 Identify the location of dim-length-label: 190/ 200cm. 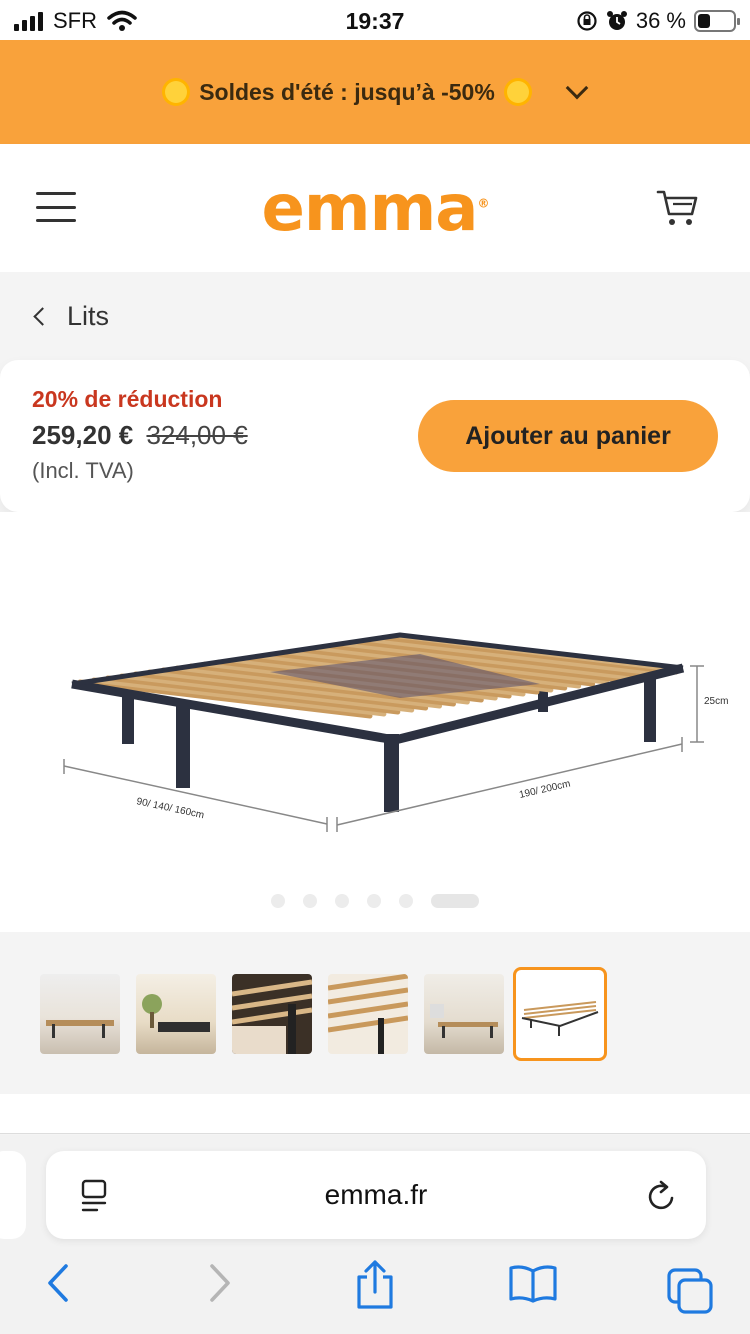
(544, 789).